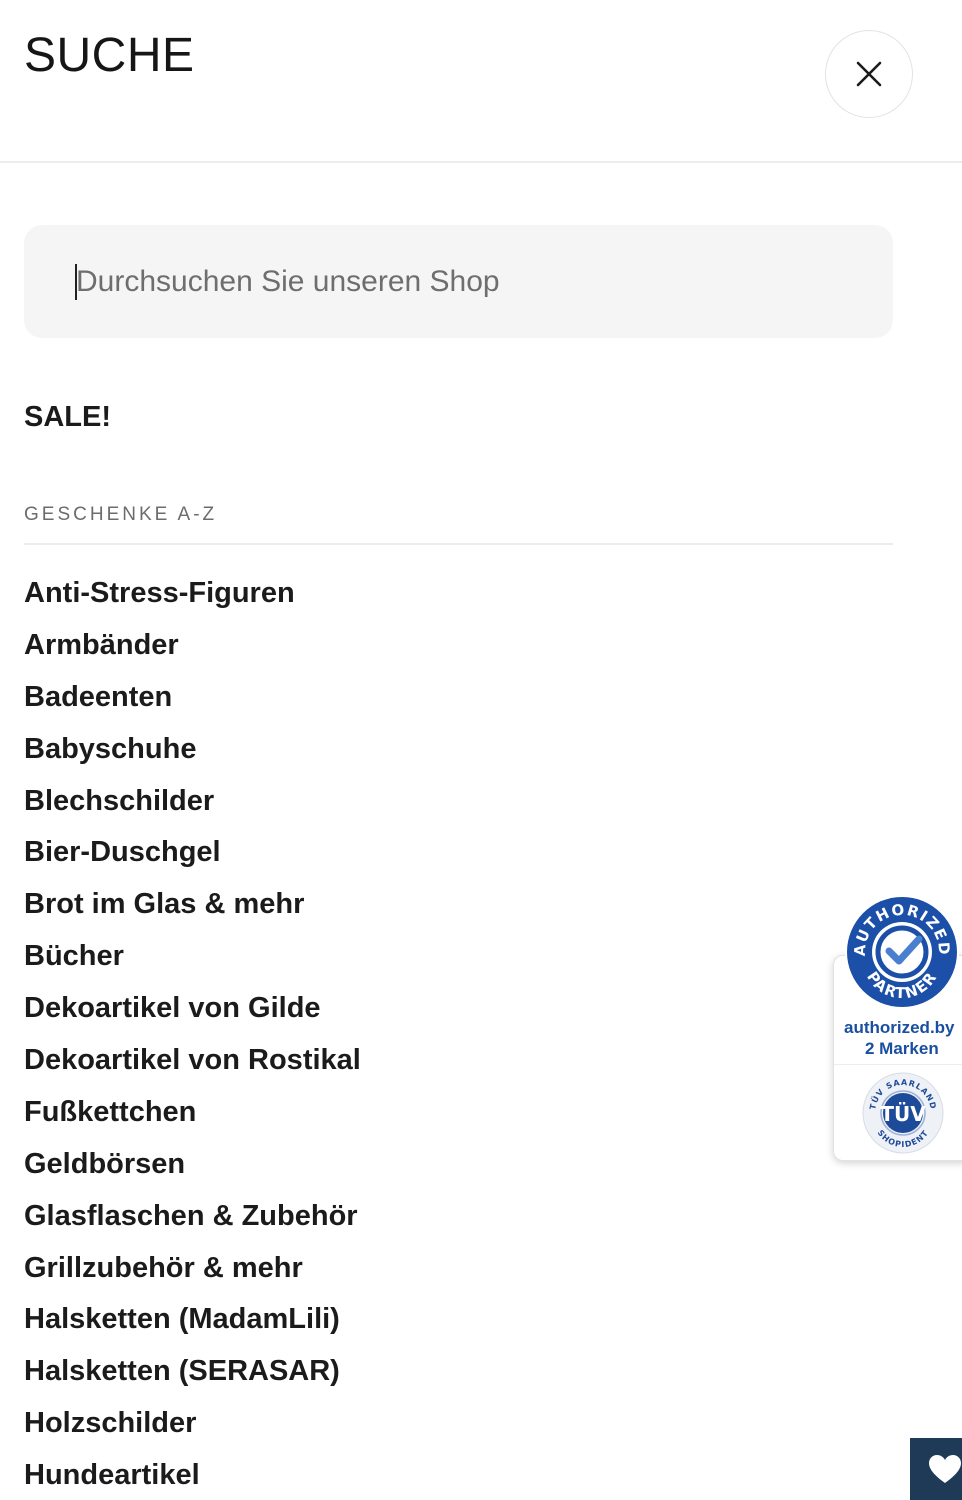 This screenshot has width=962, height=1500. I want to click on close-button, so click(869, 74).